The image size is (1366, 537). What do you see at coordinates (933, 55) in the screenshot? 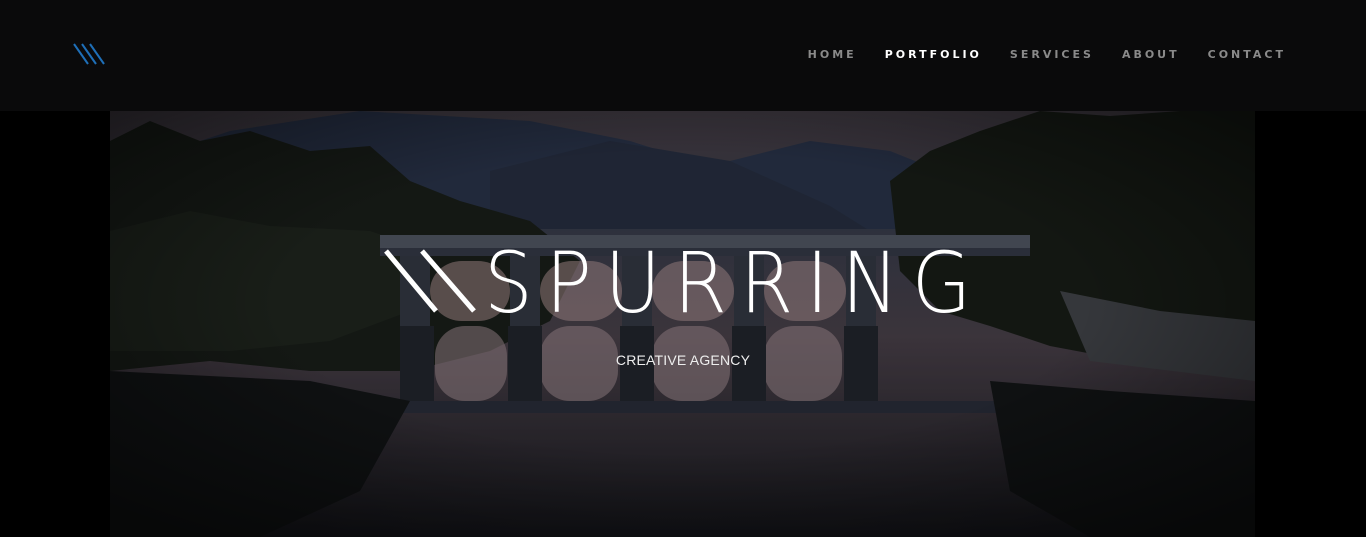
I see `nav-portfolio-link: PORTFOLIO` at bounding box center [933, 55].